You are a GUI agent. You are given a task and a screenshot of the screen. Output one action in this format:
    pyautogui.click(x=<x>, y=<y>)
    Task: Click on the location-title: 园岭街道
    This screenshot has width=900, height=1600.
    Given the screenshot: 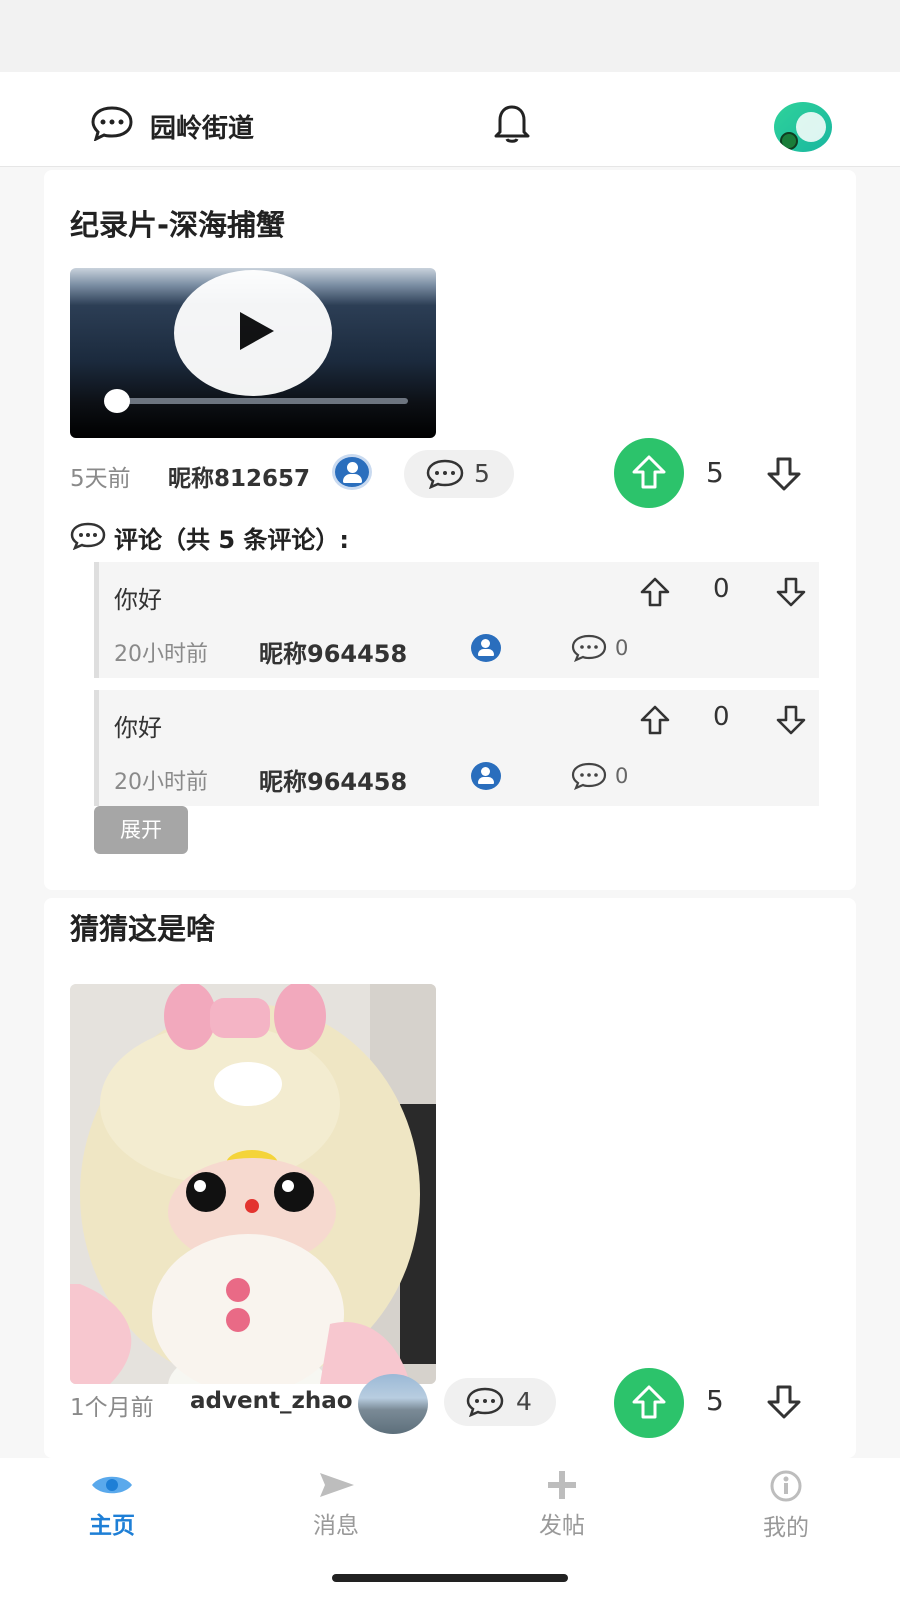 What is the action you would take?
    pyautogui.click(x=202, y=126)
    